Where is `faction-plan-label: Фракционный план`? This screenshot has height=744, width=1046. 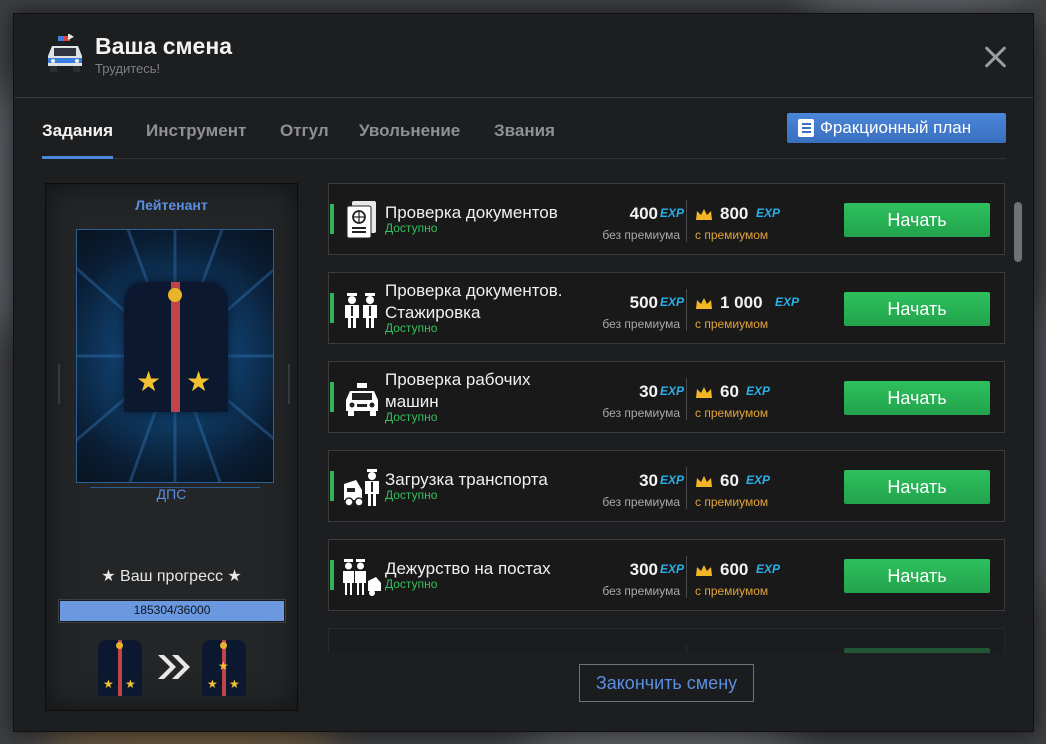
faction-plan-label: Фракционный план is located at coordinates (896, 127).